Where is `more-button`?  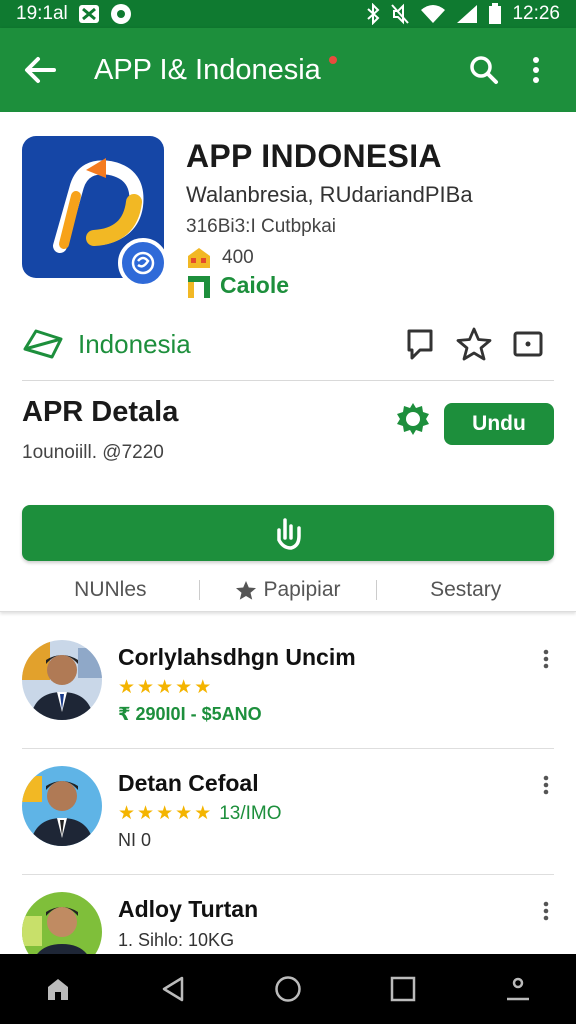
more-button is located at coordinates (536, 70).